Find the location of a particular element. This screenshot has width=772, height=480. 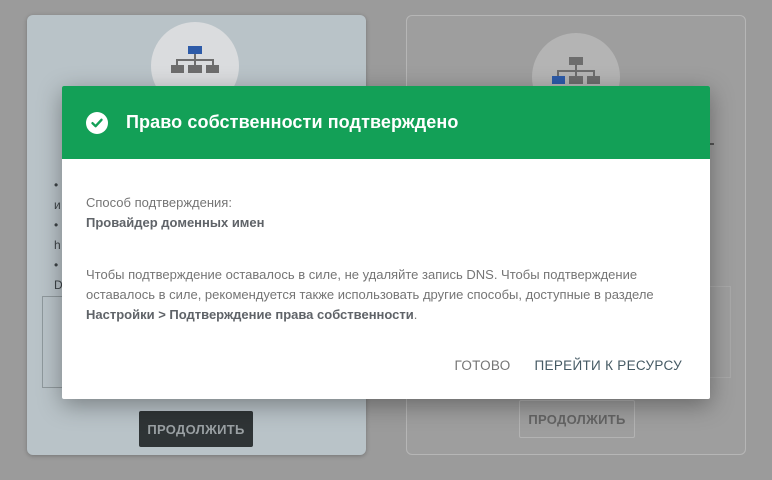

dialog-actions: ГОТОВО ПЕРЕЙТИ К РЕСУРСУ is located at coordinates (568, 365).